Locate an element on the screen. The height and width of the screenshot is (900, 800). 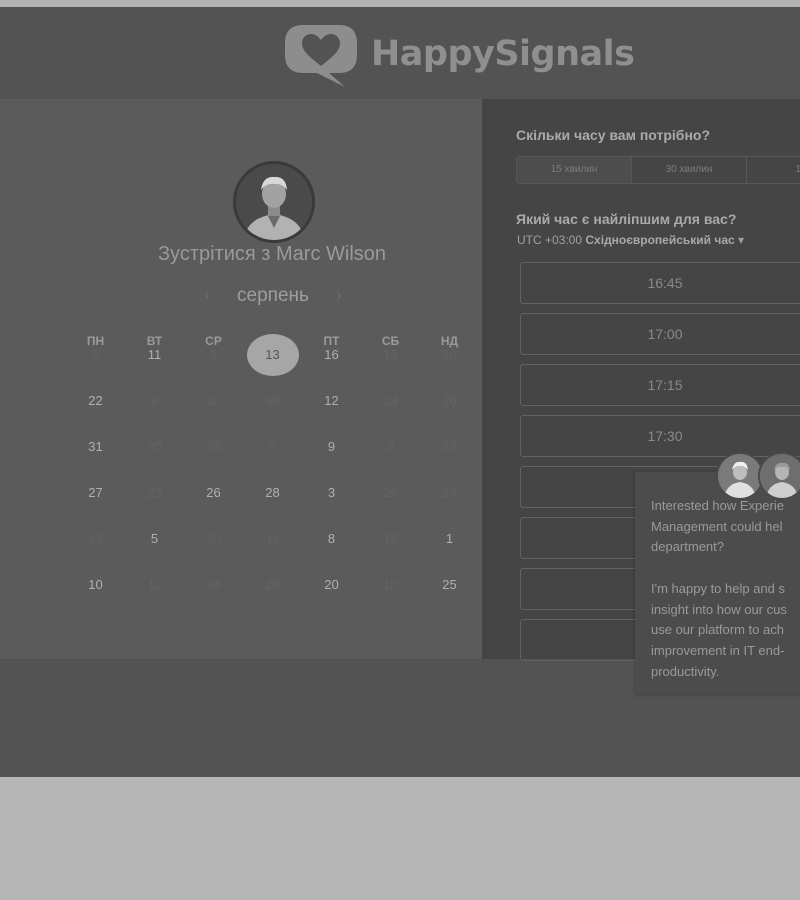
brand-name: HappySignals is located at coordinates (503, 54).